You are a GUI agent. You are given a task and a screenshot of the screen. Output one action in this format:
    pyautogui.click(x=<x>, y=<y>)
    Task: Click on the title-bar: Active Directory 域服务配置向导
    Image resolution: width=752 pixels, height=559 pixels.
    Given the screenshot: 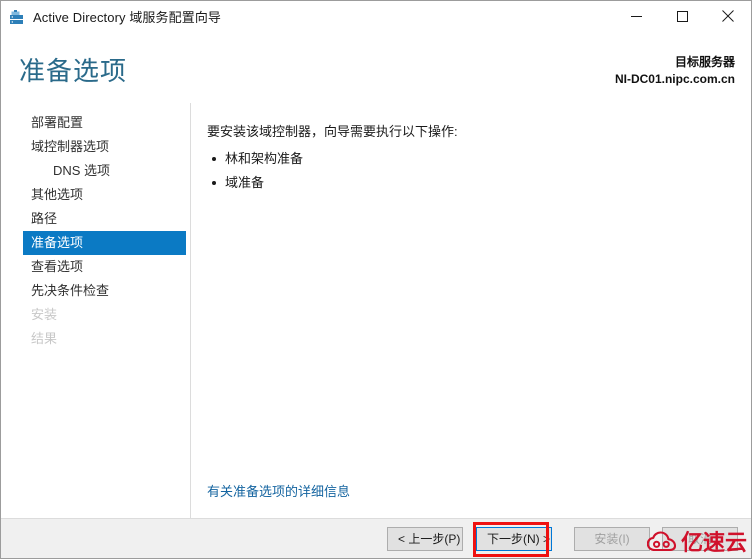 What is the action you would take?
    pyautogui.click(x=376, y=16)
    